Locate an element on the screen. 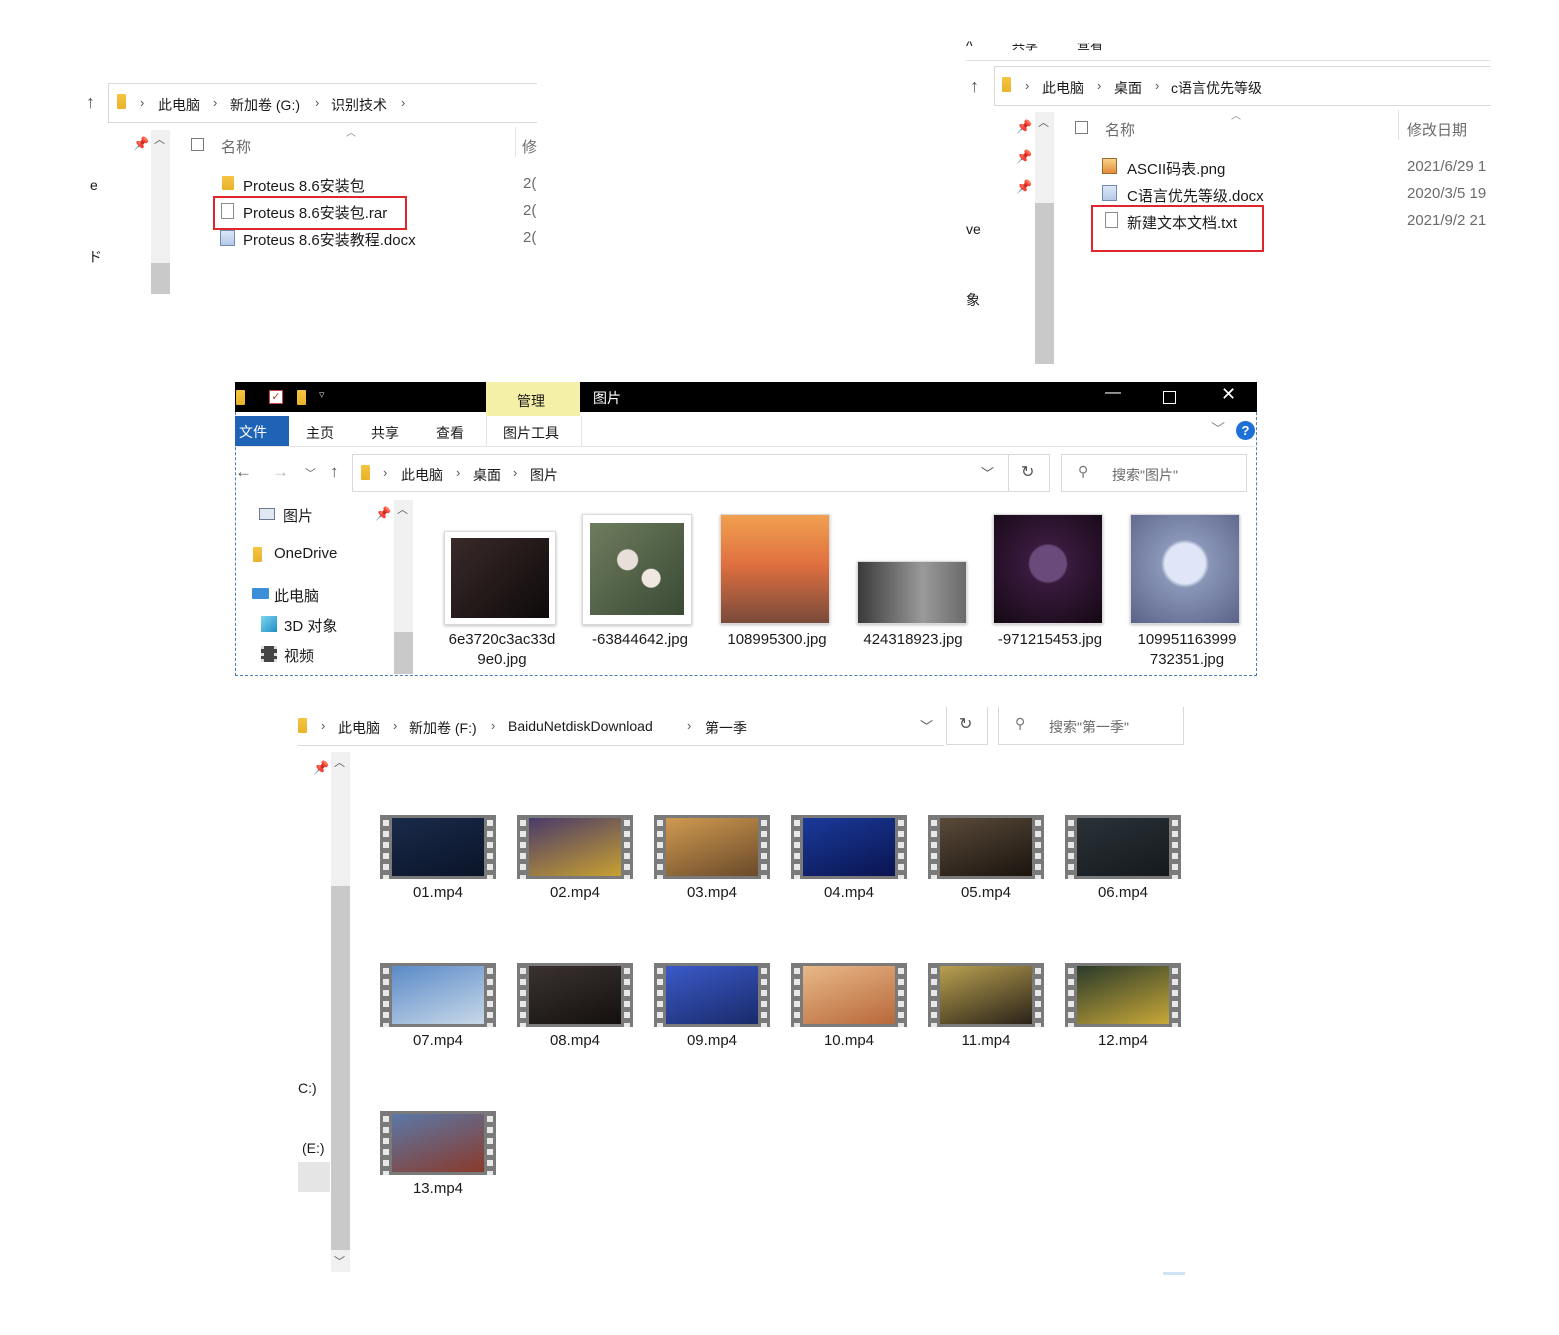  video-caption: 11.mp4 is located at coordinates (986, 1040).